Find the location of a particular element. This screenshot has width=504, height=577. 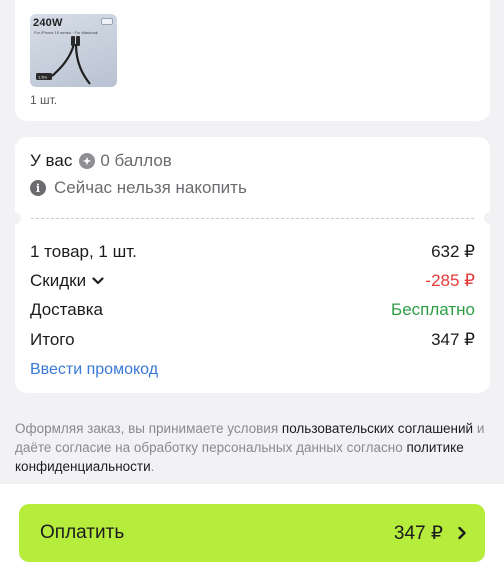

user-agreements-link: пользовательских соглашений is located at coordinates (377, 428).